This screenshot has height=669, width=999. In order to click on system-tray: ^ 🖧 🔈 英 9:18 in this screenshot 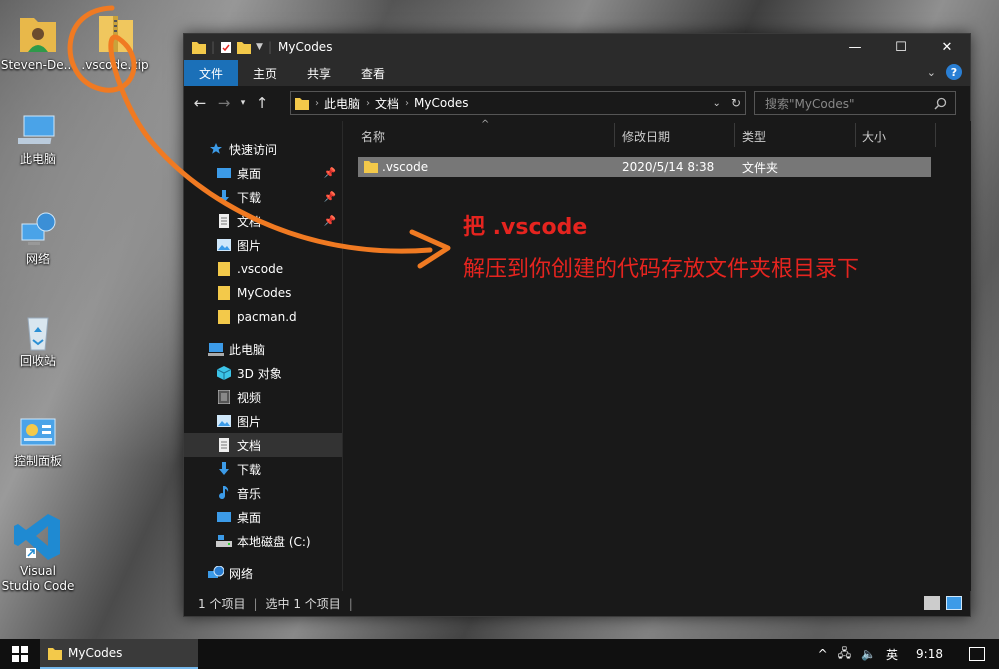, I will do `click(908, 654)`.